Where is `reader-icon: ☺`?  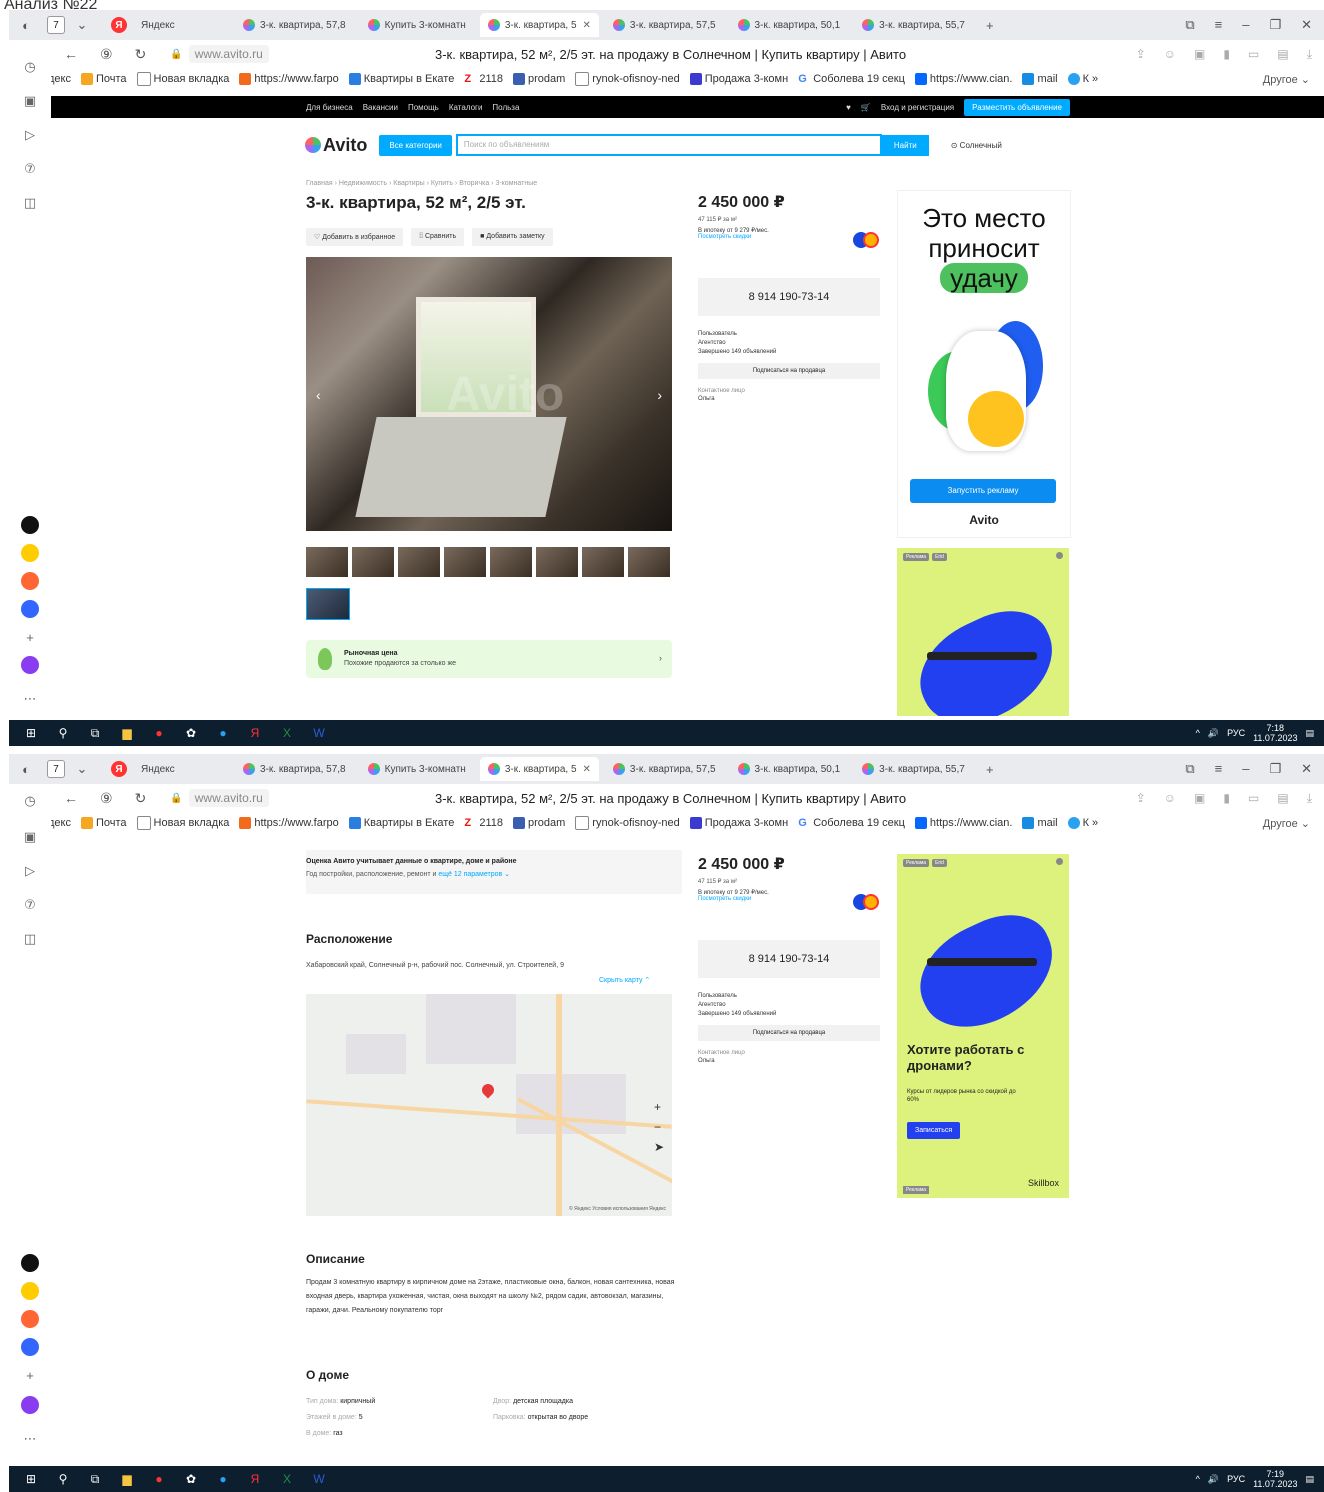 reader-icon: ☺ is located at coordinates (1170, 54).